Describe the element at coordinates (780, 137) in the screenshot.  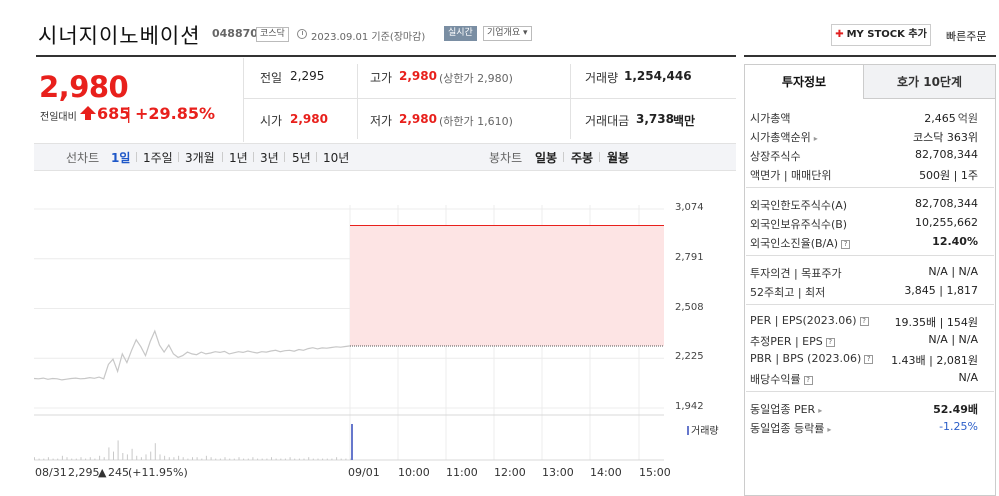
I see `info-row-label-text: 시가총액순위` at that location.